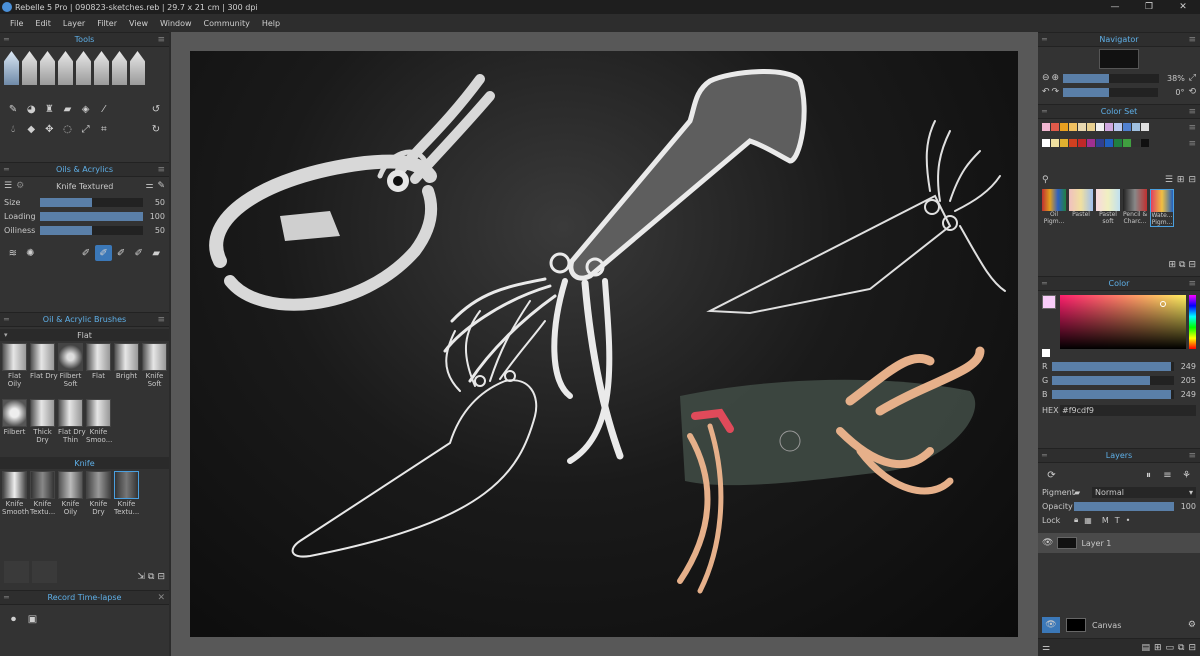 The width and height of the screenshot is (1200, 656). I want to click on duplicate-icon: ⧉, so click(1182, 265).